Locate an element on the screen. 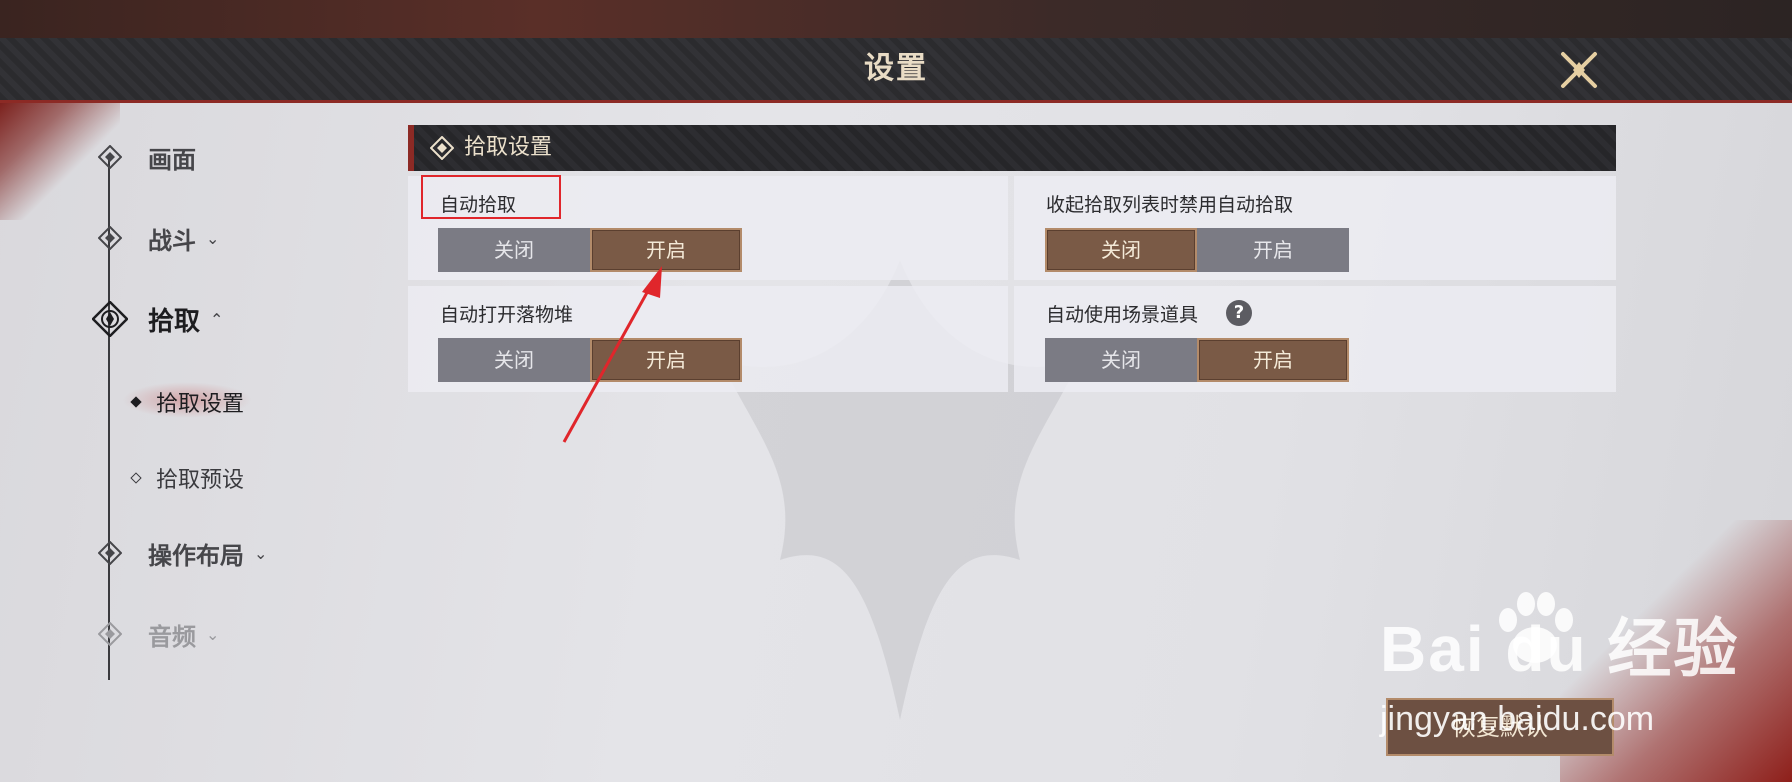 The image size is (1792, 782). sidebar-item-display: 画面 is located at coordinates (143, 157).